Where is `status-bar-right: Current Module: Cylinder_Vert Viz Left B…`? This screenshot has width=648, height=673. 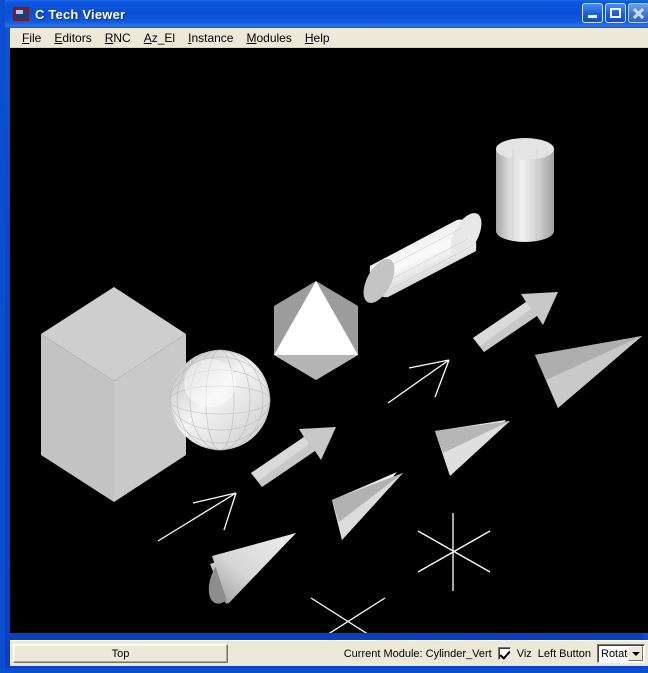
status-bar-right: Current Module: Cylinder_Vert Viz Left B… is located at coordinates (494, 653).